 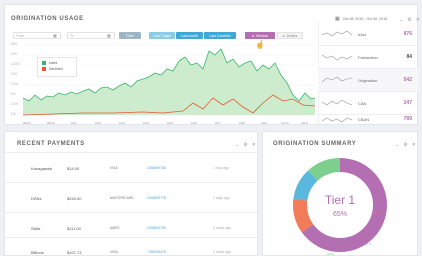 What do you see at coordinates (315, 144) in the screenshot?
I see `summary-title: ORIGINATION SUMMARY` at bounding box center [315, 144].